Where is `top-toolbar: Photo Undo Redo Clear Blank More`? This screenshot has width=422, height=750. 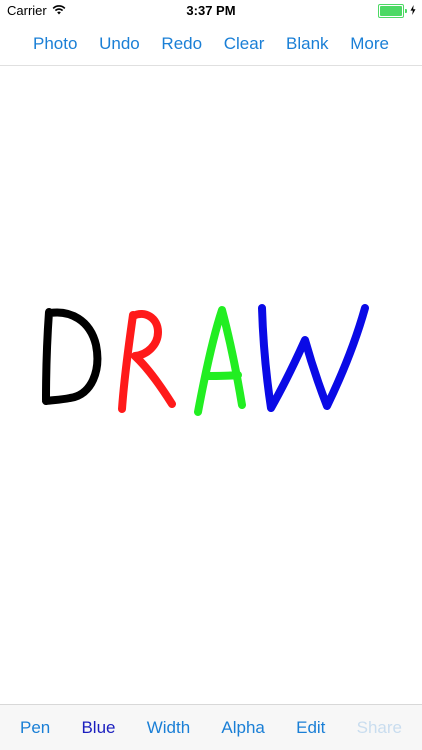
top-toolbar: Photo Undo Redo Clear Blank More is located at coordinates (211, 44).